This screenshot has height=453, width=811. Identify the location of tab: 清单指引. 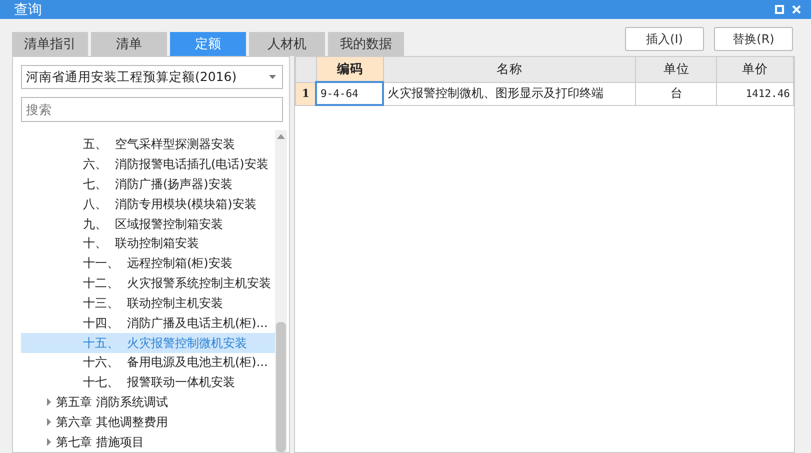
(50, 44).